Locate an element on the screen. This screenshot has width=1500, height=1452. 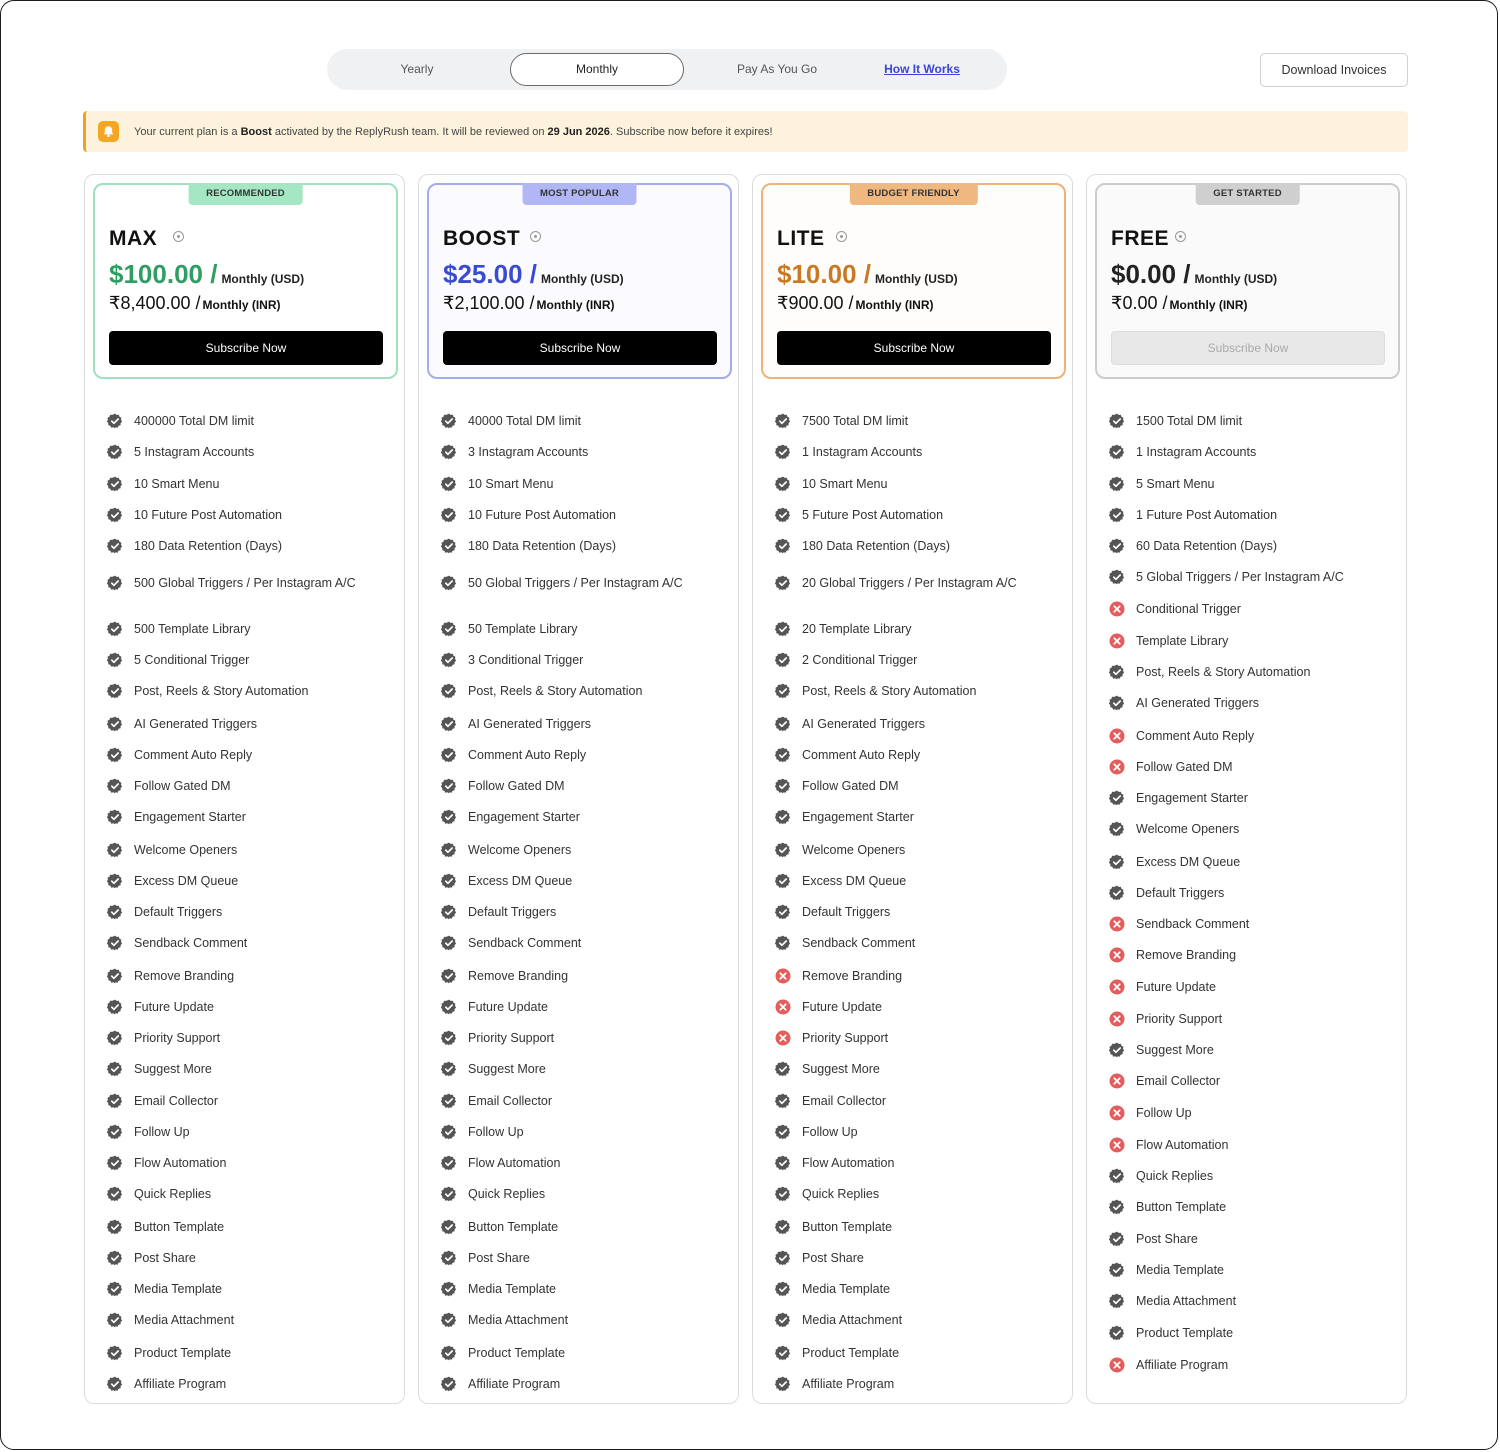
feature-item: Engagement Starter is located at coordinates (580, 817).